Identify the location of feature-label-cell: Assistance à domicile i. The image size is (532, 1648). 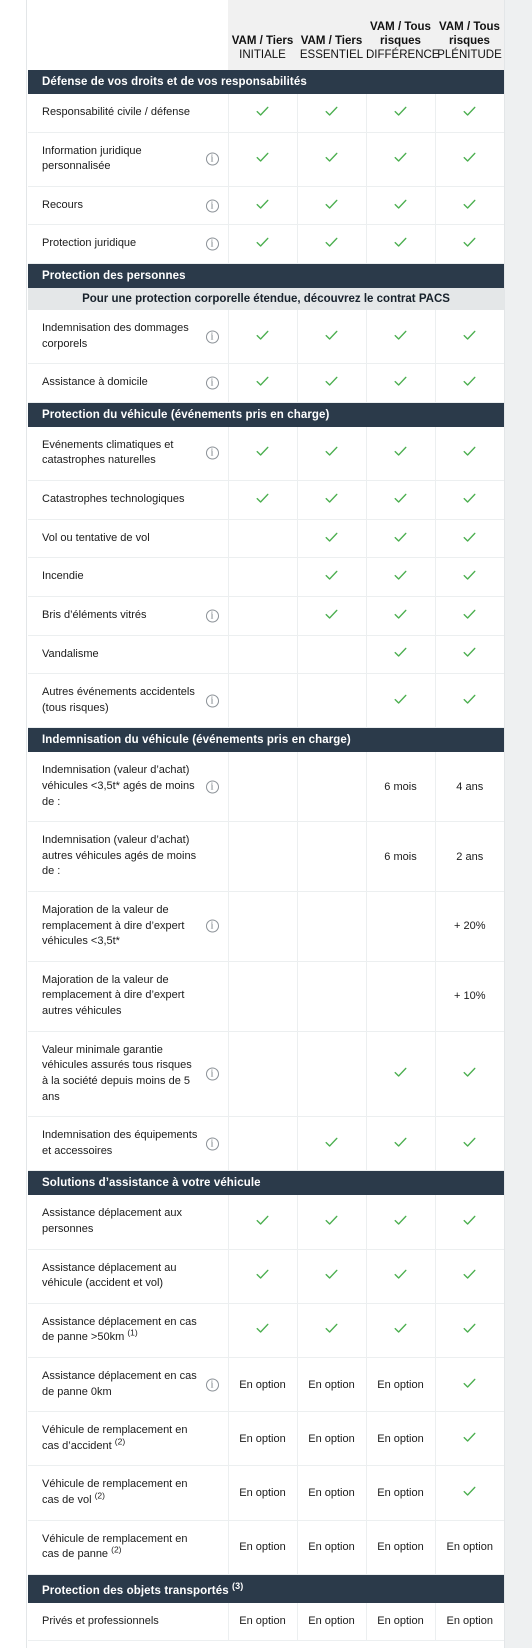
(128, 383).